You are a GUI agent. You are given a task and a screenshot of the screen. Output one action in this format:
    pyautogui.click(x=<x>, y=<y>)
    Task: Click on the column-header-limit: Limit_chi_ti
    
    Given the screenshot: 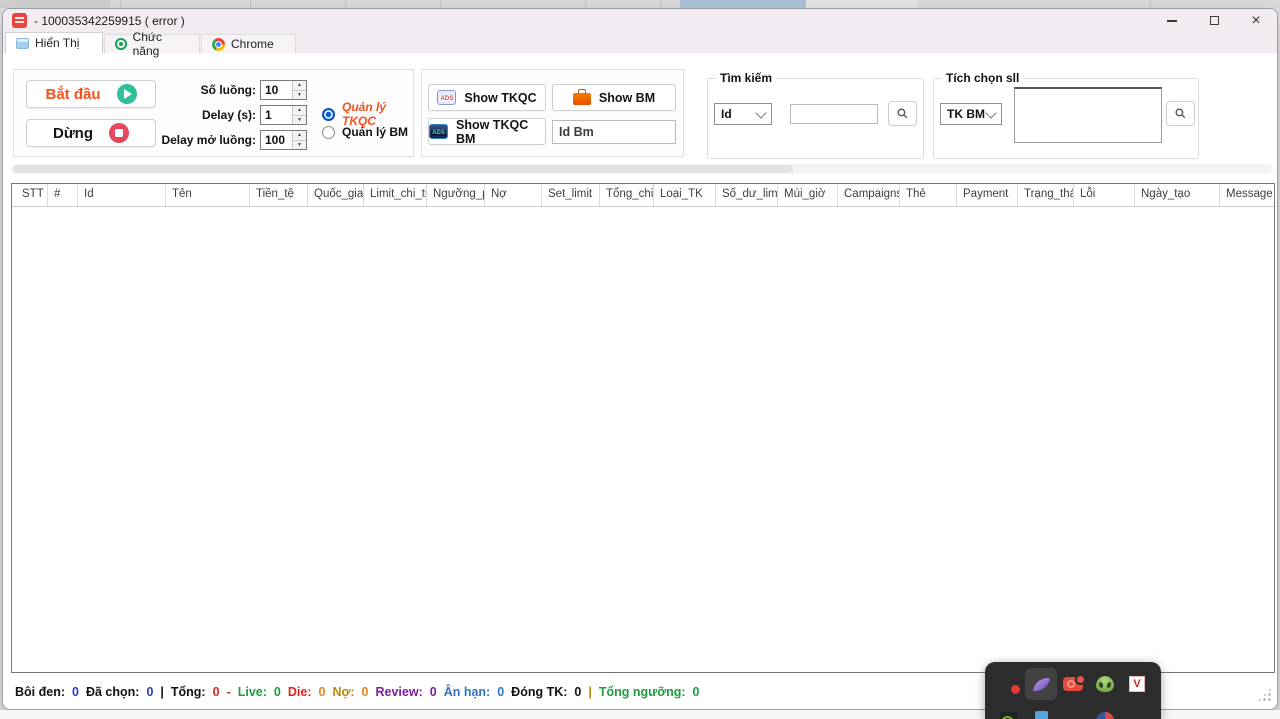 What is the action you would take?
    pyautogui.click(x=395, y=195)
    